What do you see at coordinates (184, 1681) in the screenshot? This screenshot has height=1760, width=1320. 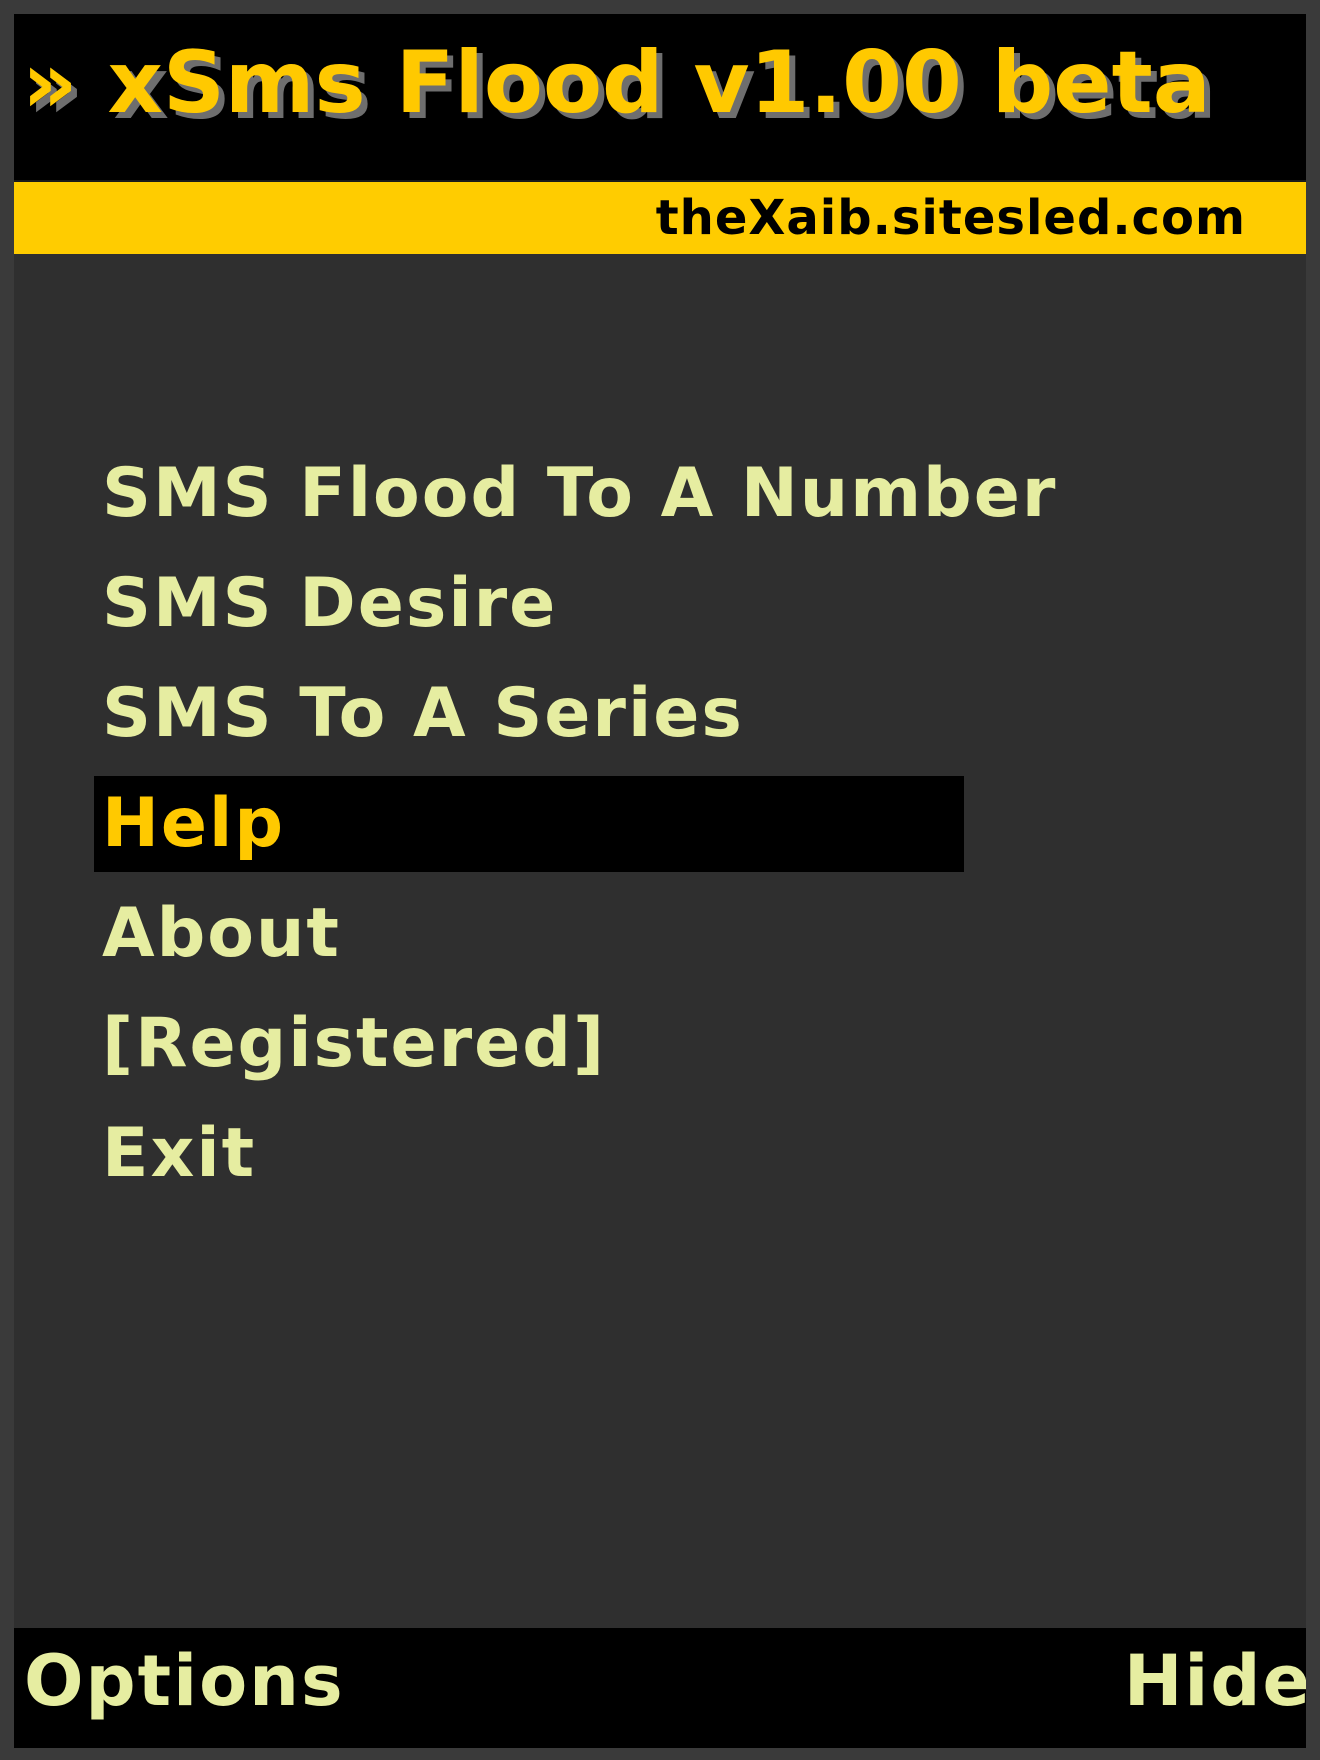 I see `options-softkey: Options` at bounding box center [184, 1681].